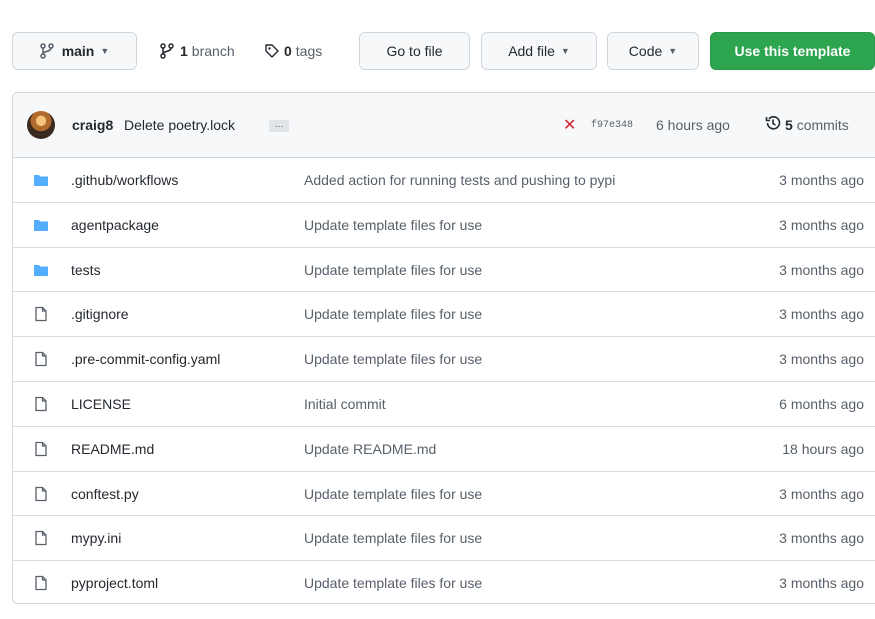 Image resolution: width=875 pixels, height=619 pixels. I want to click on branches-count: 1, so click(184, 51).